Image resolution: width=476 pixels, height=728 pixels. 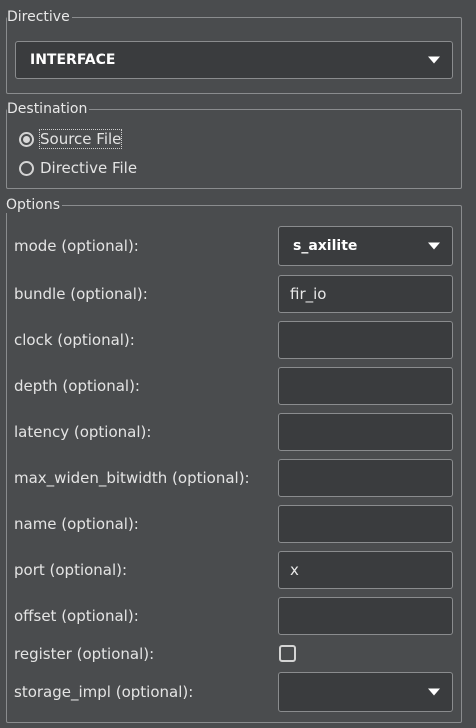 What do you see at coordinates (234, 60) in the screenshot?
I see `directive-select: INTERFACE` at bounding box center [234, 60].